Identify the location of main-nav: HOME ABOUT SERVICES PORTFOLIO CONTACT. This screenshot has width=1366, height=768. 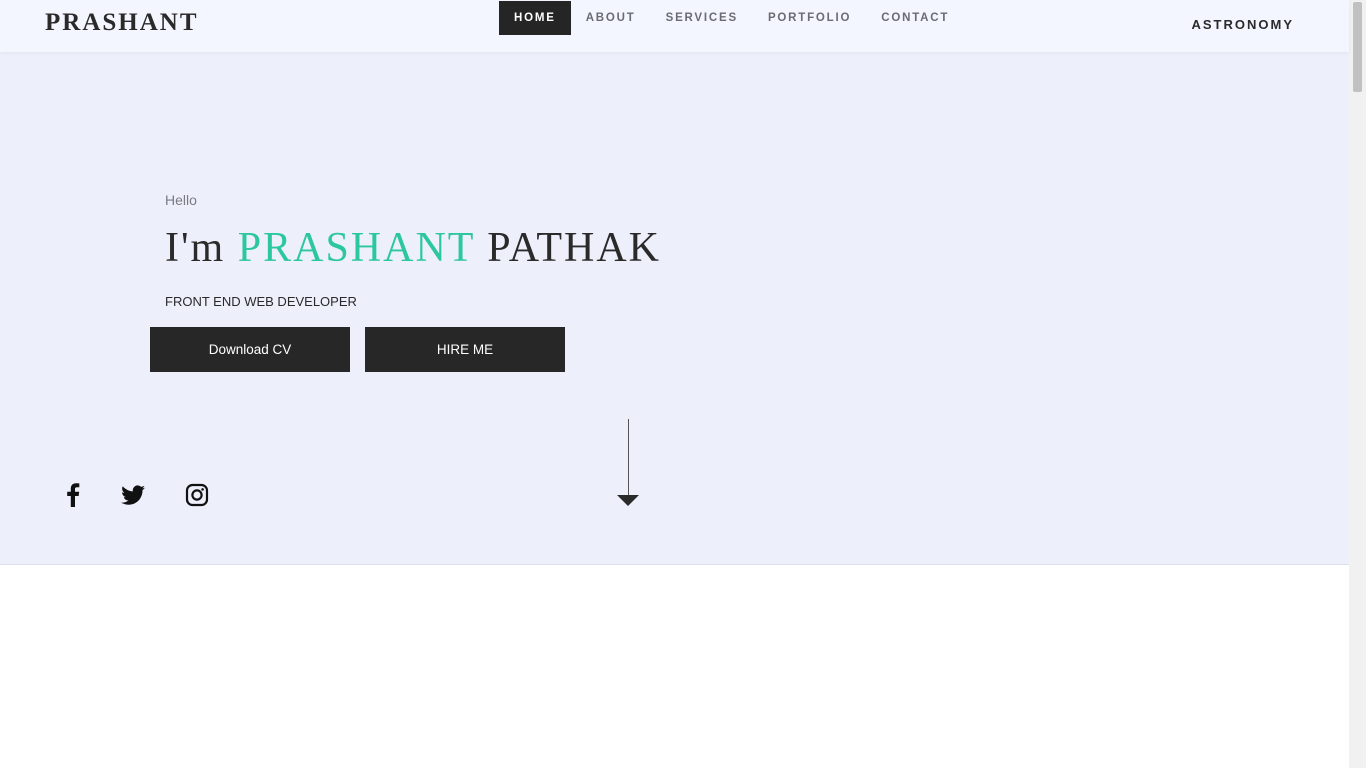
(731, 18).